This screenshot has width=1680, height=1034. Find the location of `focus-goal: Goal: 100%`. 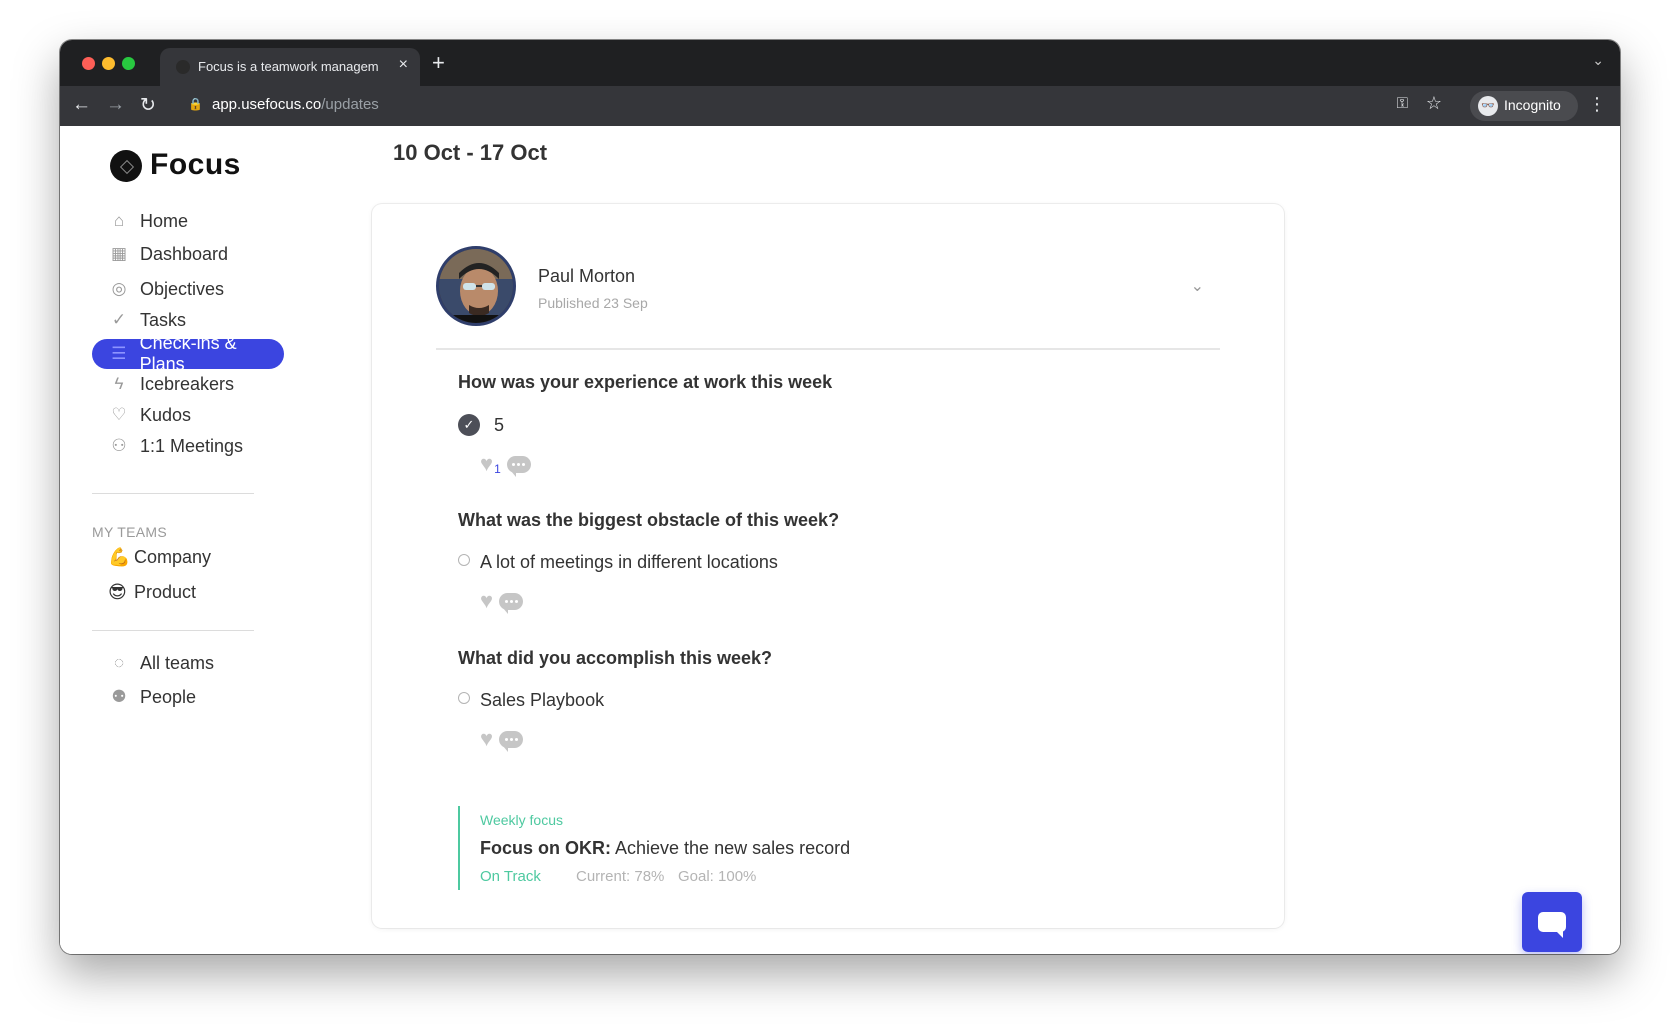

focus-goal: Goal: 100% is located at coordinates (717, 876).